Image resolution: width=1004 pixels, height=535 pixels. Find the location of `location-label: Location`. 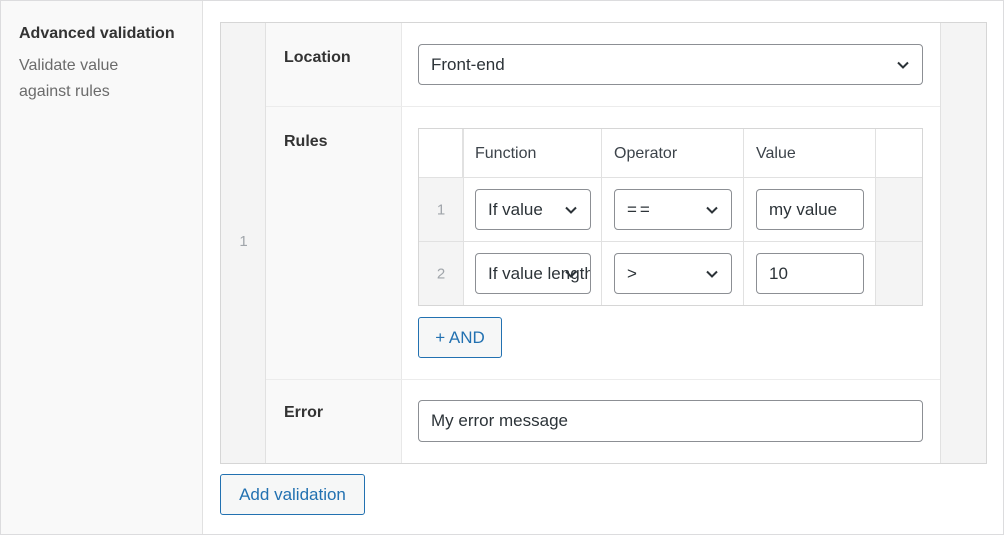

location-label: Location is located at coordinates (317, 57).